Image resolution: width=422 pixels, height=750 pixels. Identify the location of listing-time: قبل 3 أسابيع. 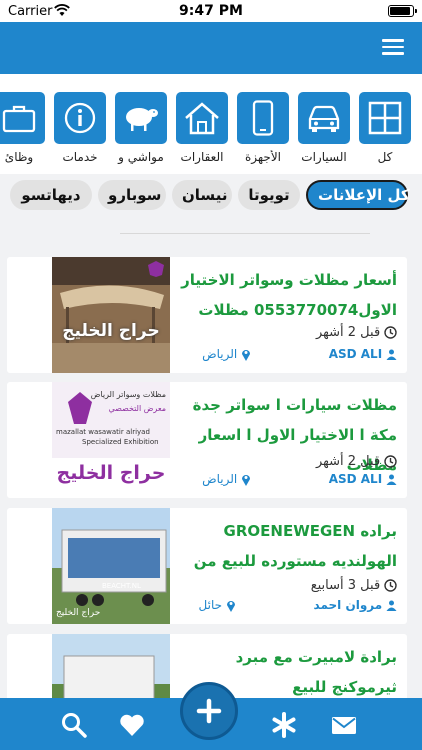
(345, 585).